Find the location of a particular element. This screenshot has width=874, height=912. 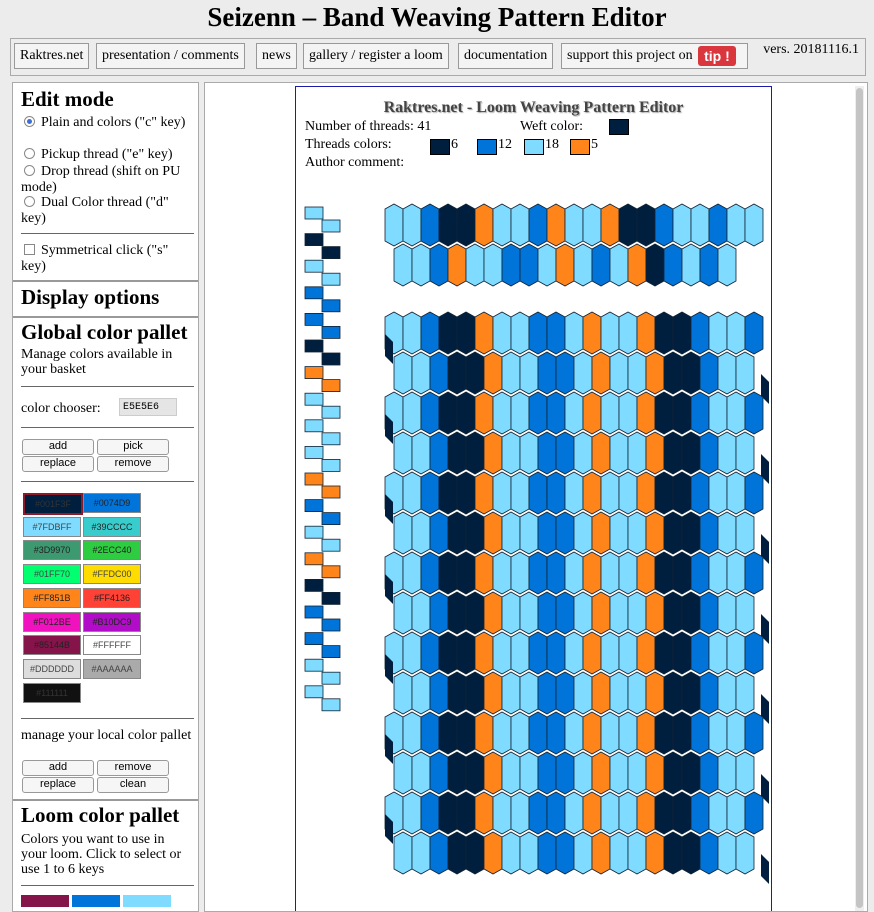

global-swatch: #2ECC40 is located at coordinates (112, 550).